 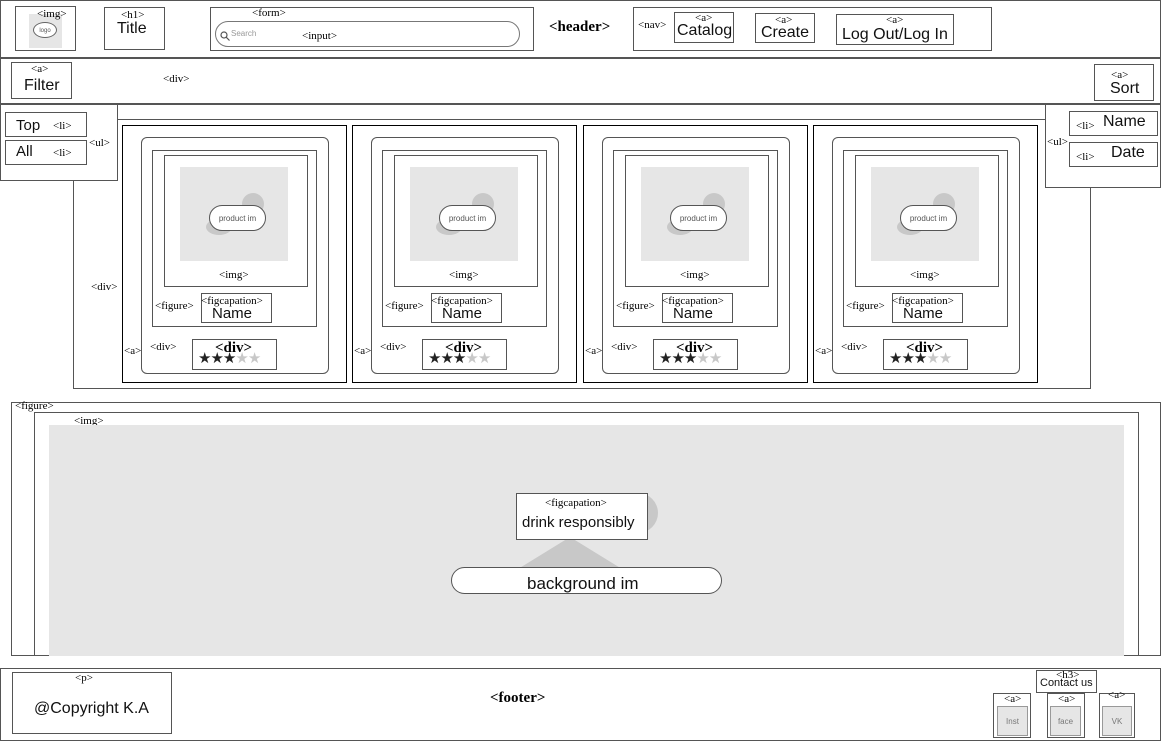 I want to click on search-input, so click(x=367, y=34).